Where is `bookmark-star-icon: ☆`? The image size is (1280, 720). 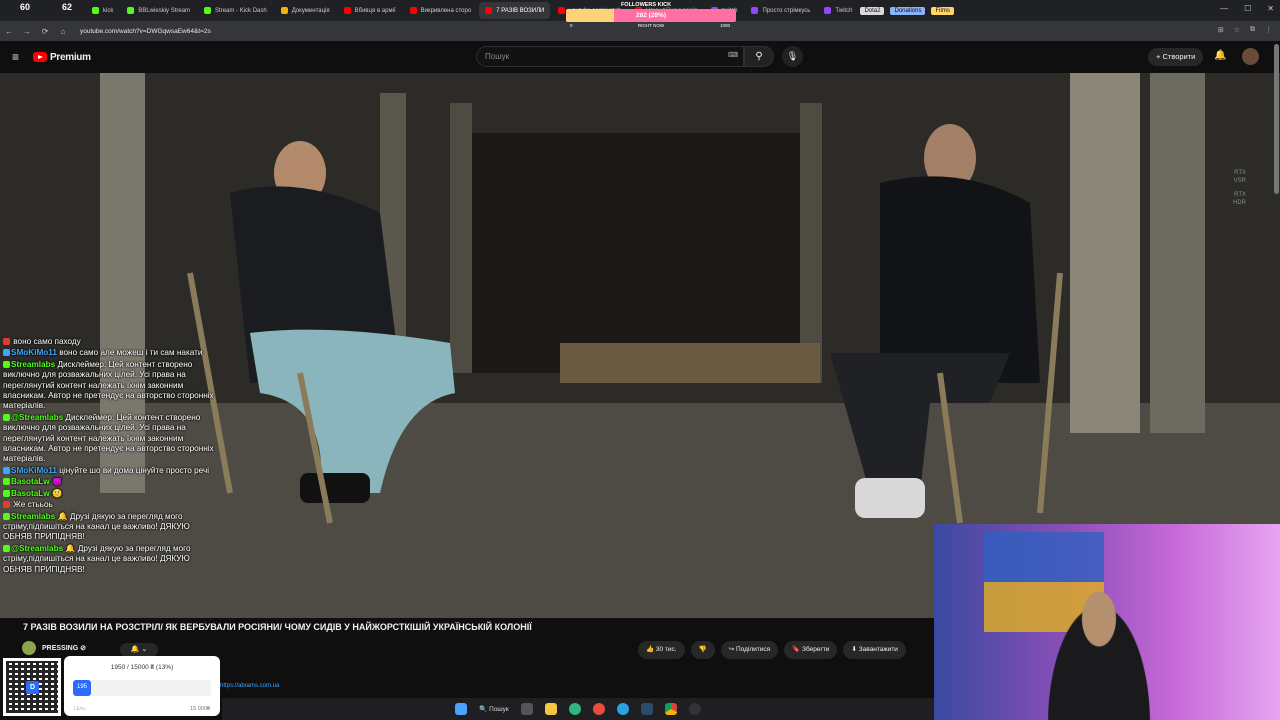
bookmark-star-icon: ☆ is located at coordinates (1237, 30).